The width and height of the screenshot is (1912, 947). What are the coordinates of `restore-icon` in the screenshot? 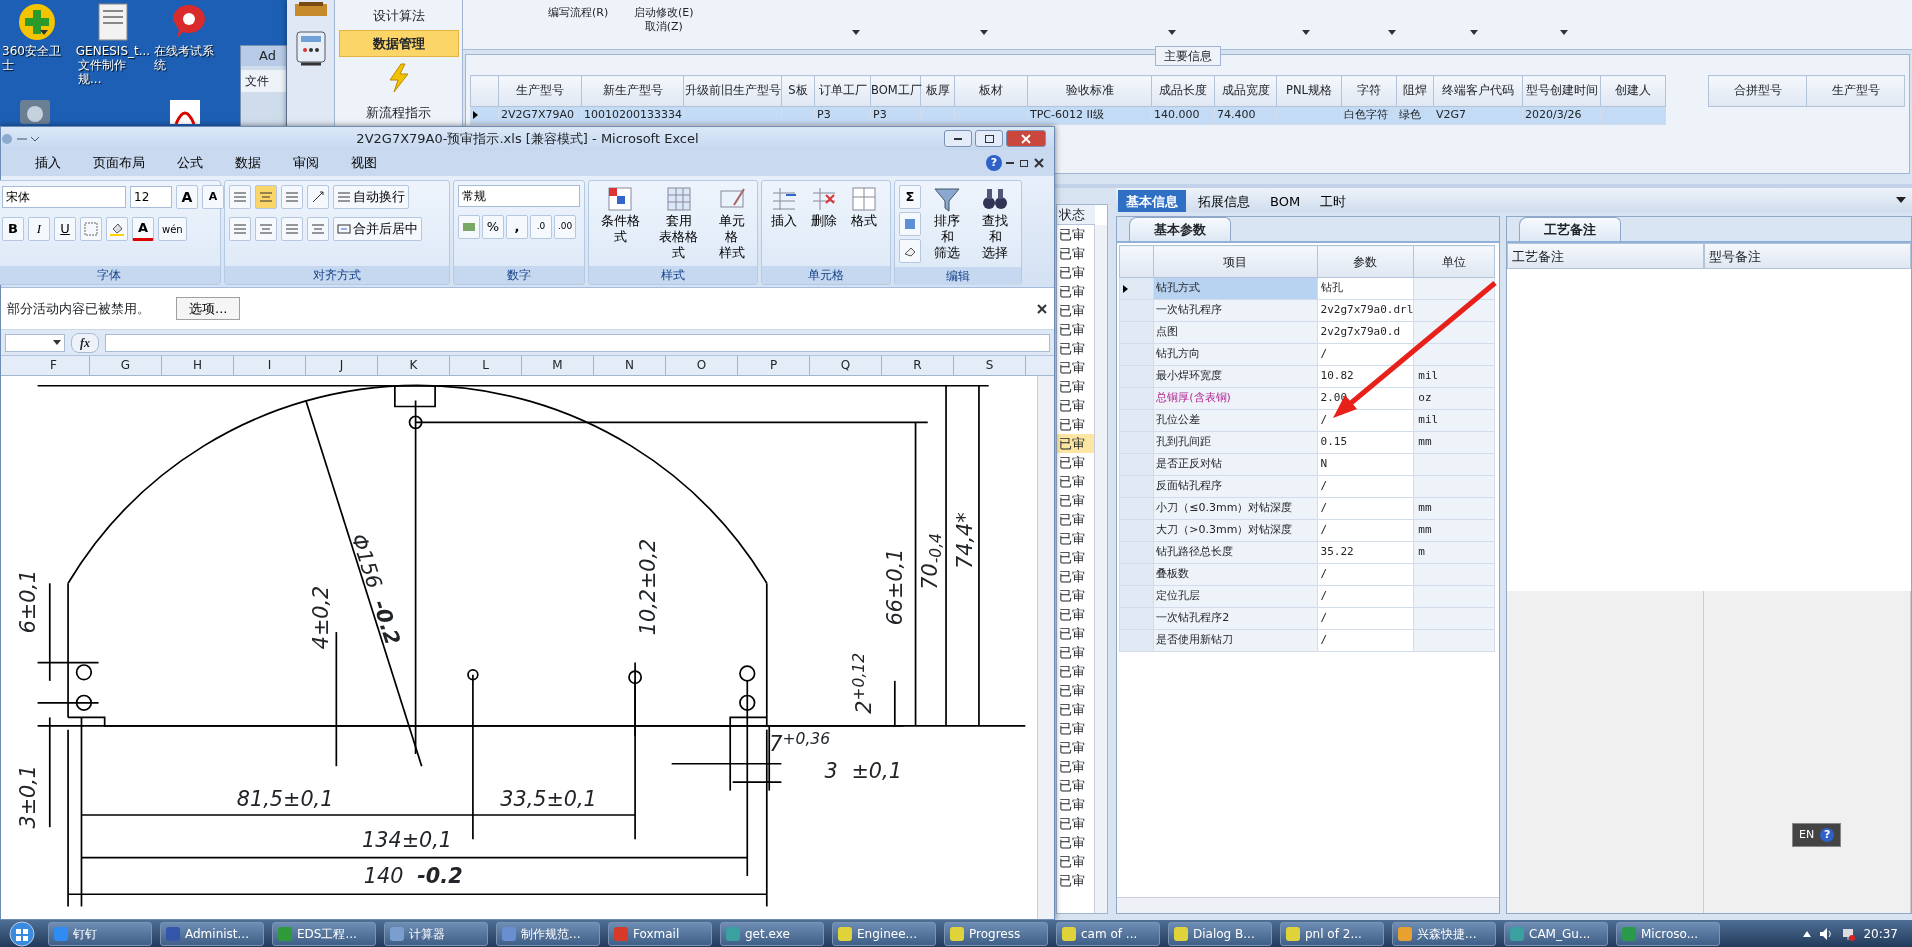 It's located at (1024, 163).